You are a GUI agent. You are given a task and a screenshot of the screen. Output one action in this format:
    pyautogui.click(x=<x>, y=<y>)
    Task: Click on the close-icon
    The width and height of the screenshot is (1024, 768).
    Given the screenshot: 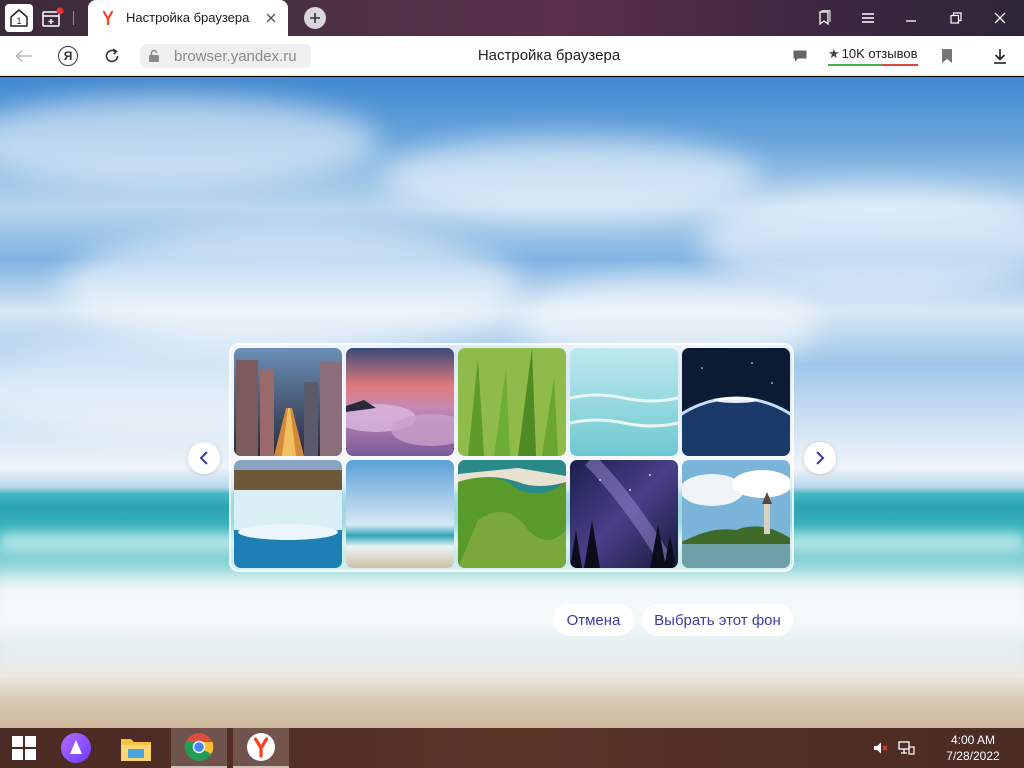 What is the action you would take?
    pyautogui.click(x=1000, y=18)
    